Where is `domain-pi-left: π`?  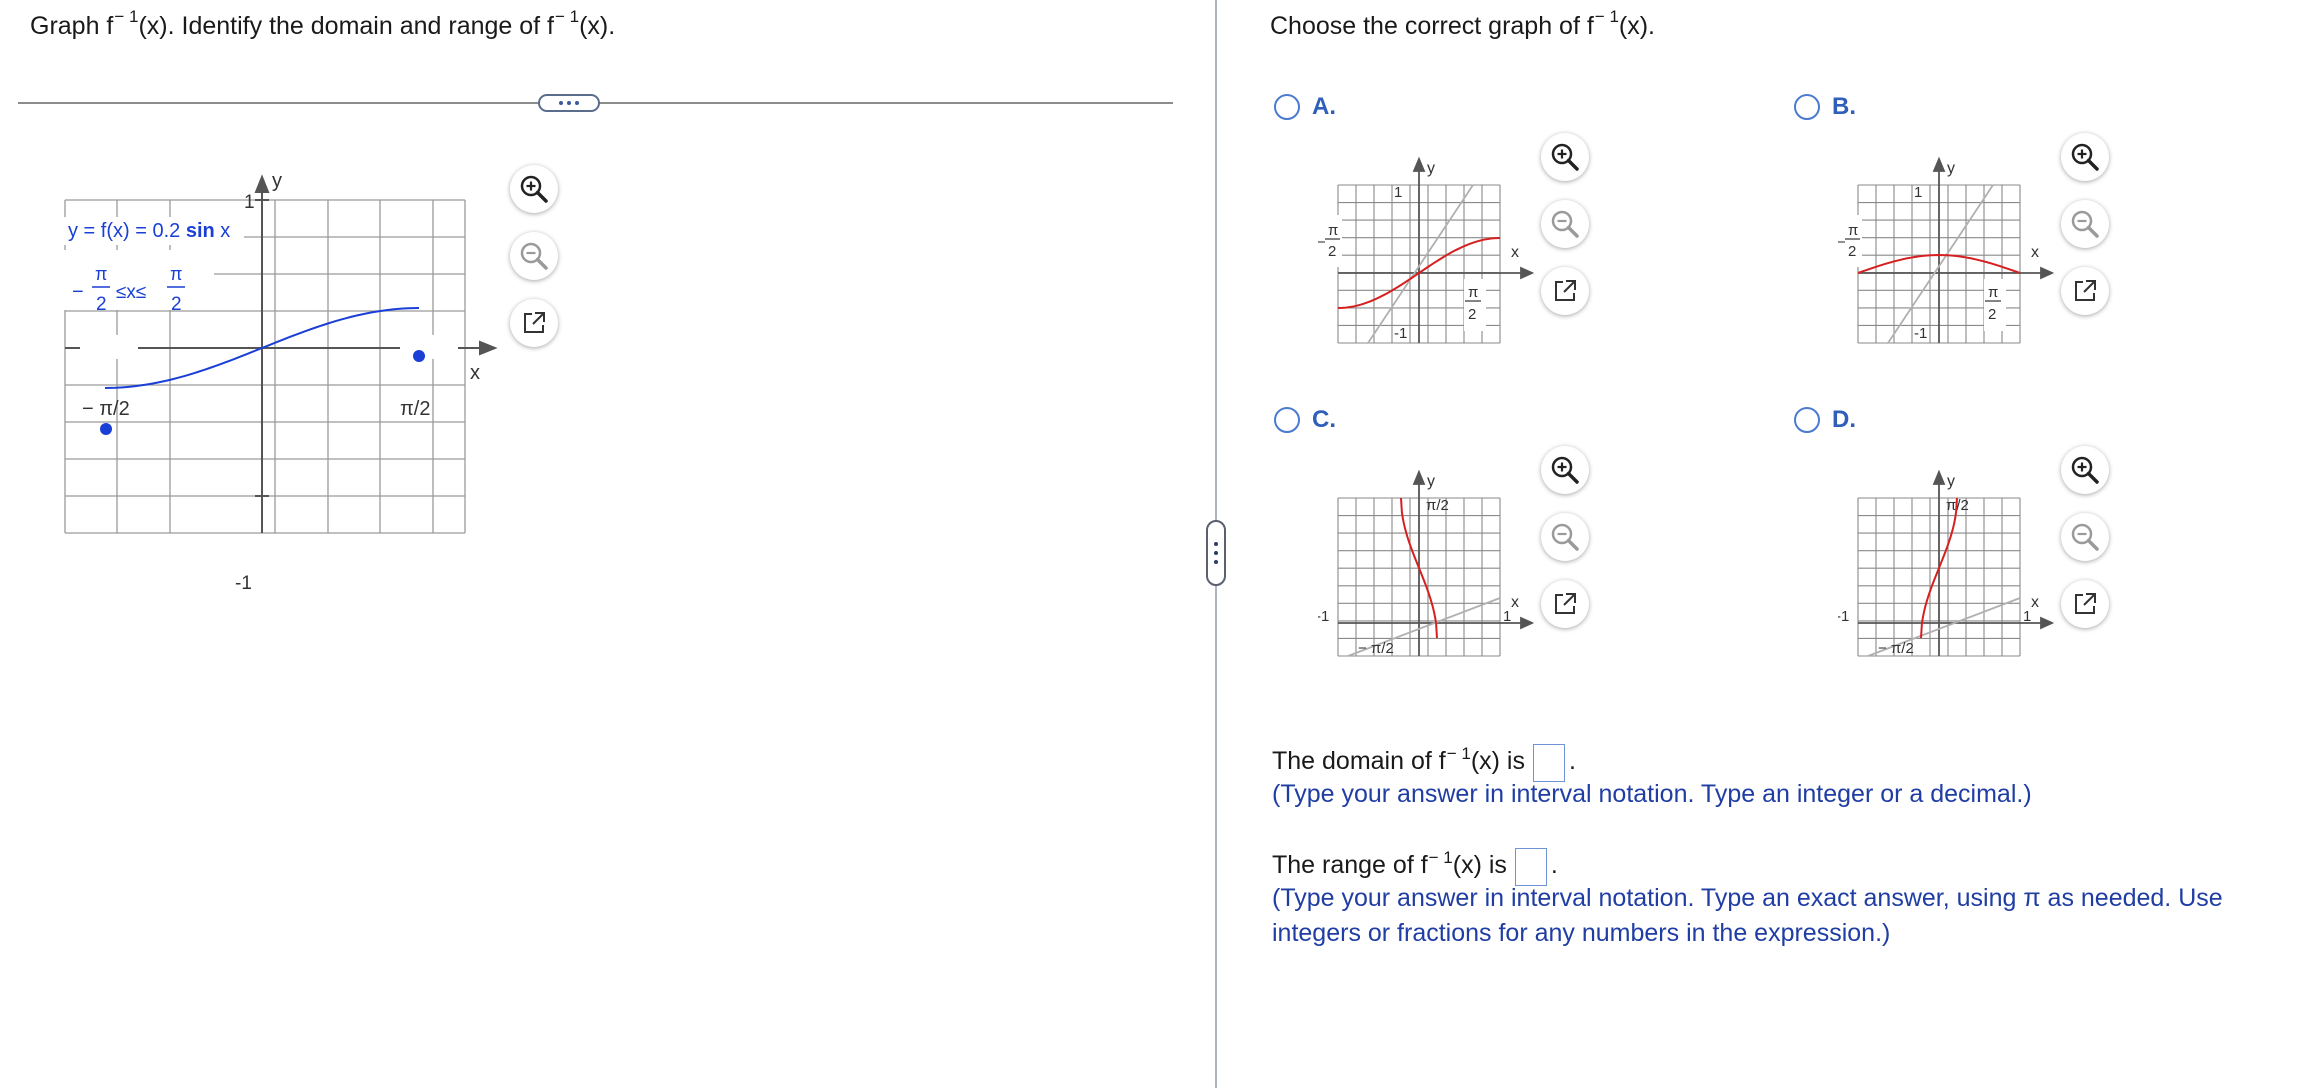 domain-pi-left: π is located at coordinates (101, 274).